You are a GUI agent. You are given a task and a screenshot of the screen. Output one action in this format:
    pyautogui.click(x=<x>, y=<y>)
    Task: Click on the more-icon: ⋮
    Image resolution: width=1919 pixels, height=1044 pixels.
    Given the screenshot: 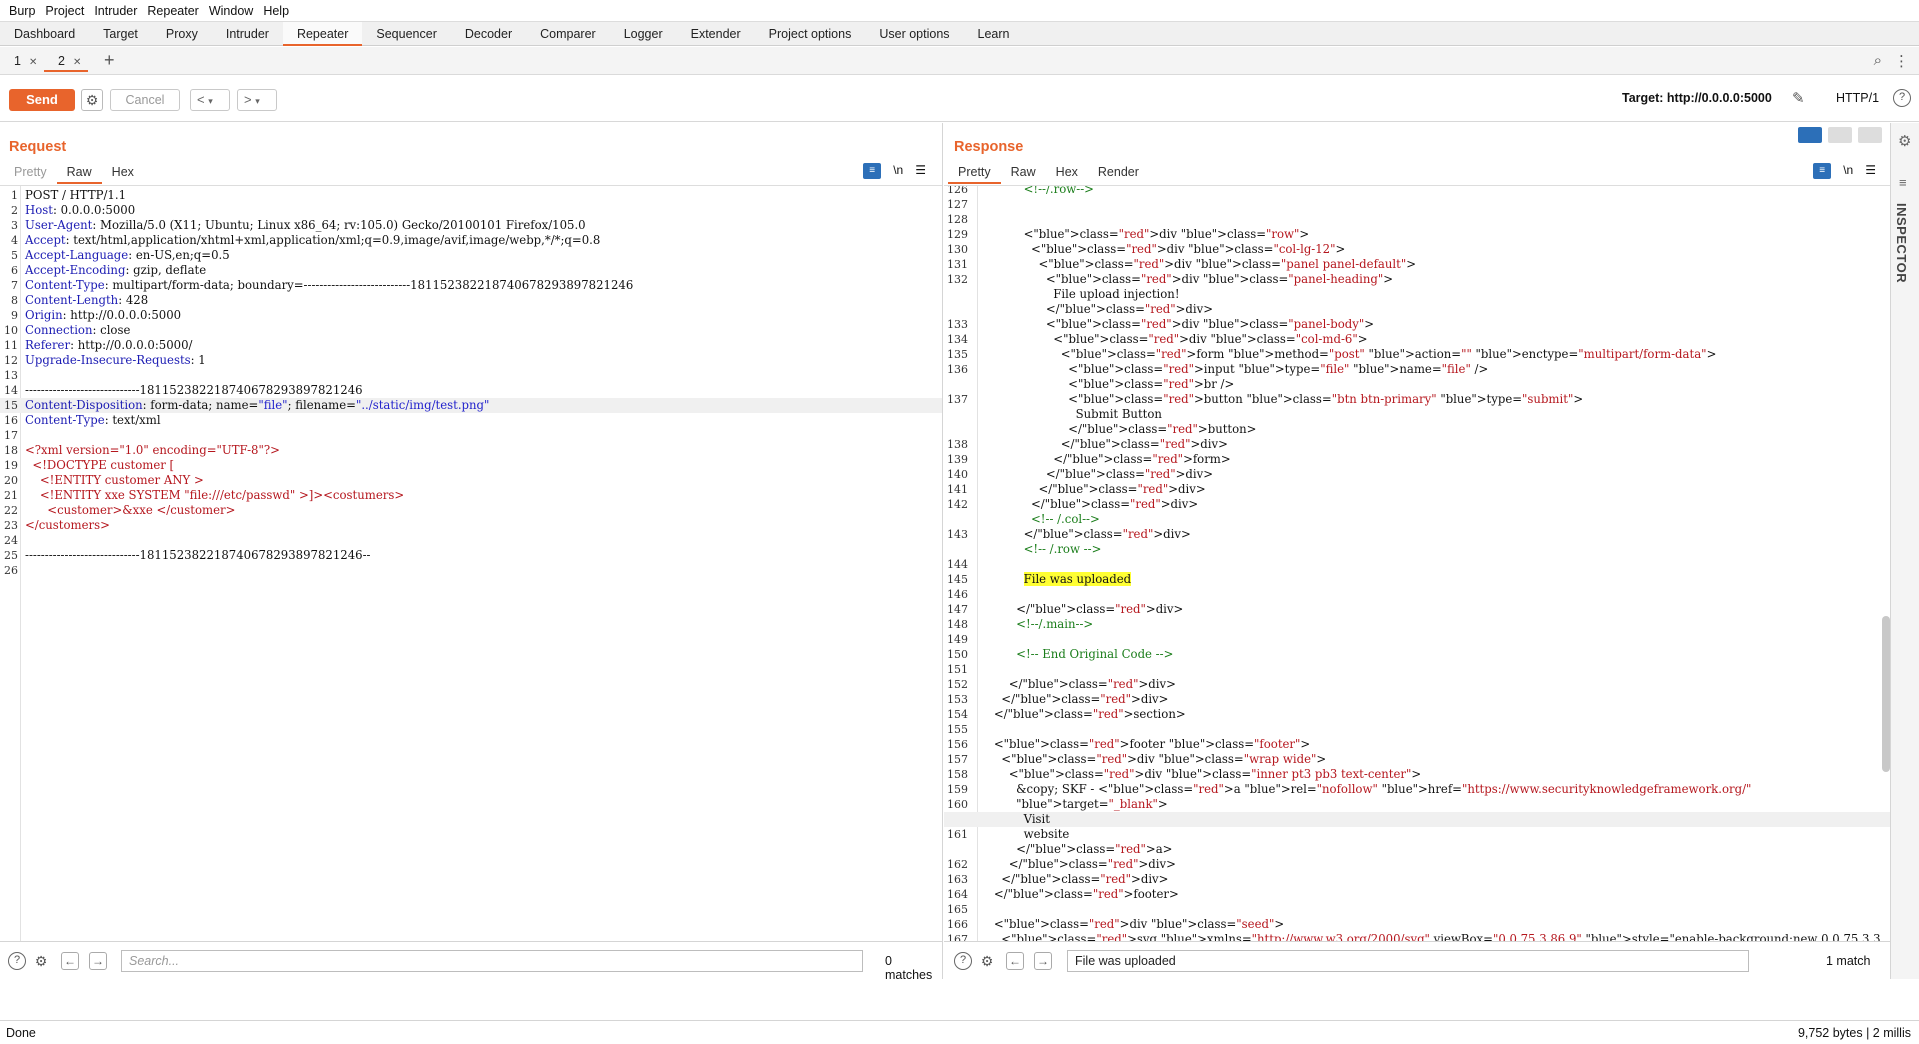 What is the action you would take?
    pyautogui.click(x=1901, y=61)
    